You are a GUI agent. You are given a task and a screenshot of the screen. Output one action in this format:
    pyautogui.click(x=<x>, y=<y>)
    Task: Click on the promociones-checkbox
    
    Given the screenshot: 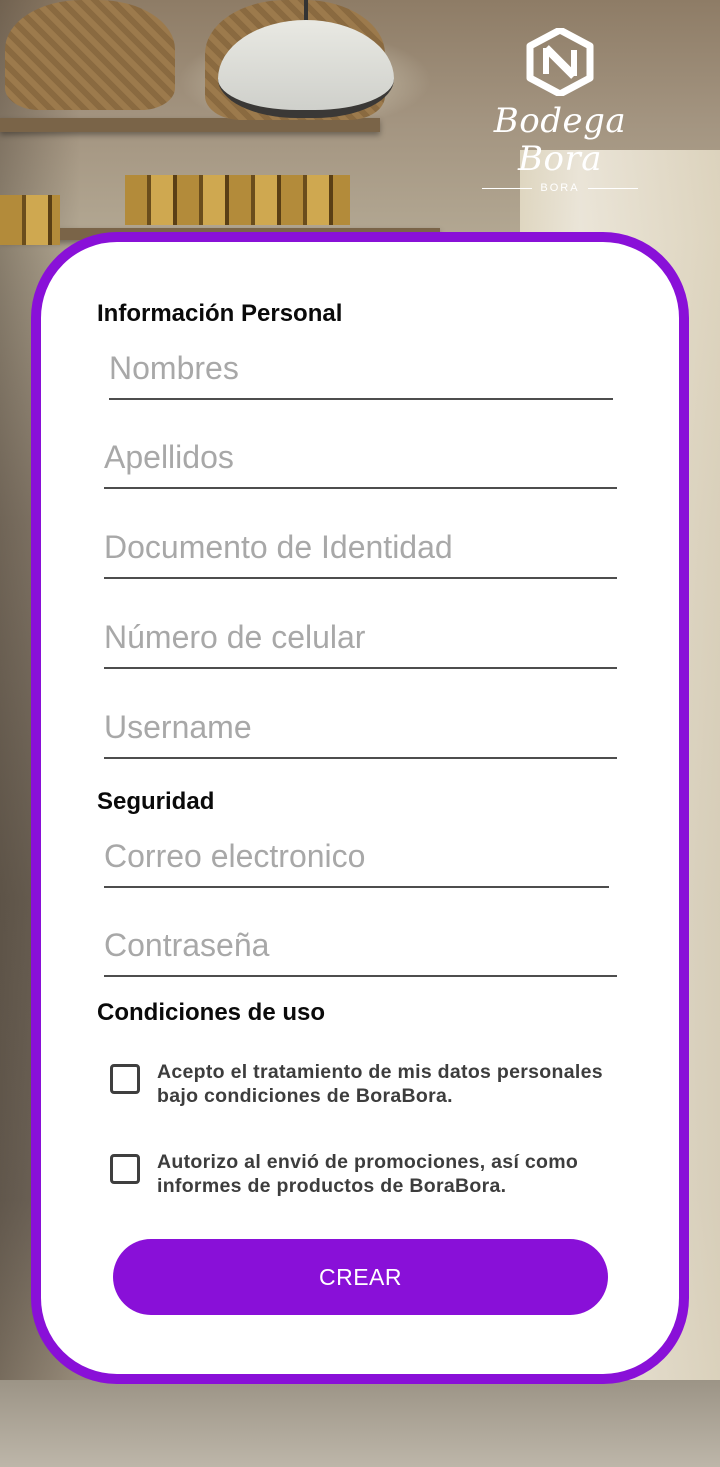 What is the action you would take?
    pyautogui.click(x=125, y=1169)
    